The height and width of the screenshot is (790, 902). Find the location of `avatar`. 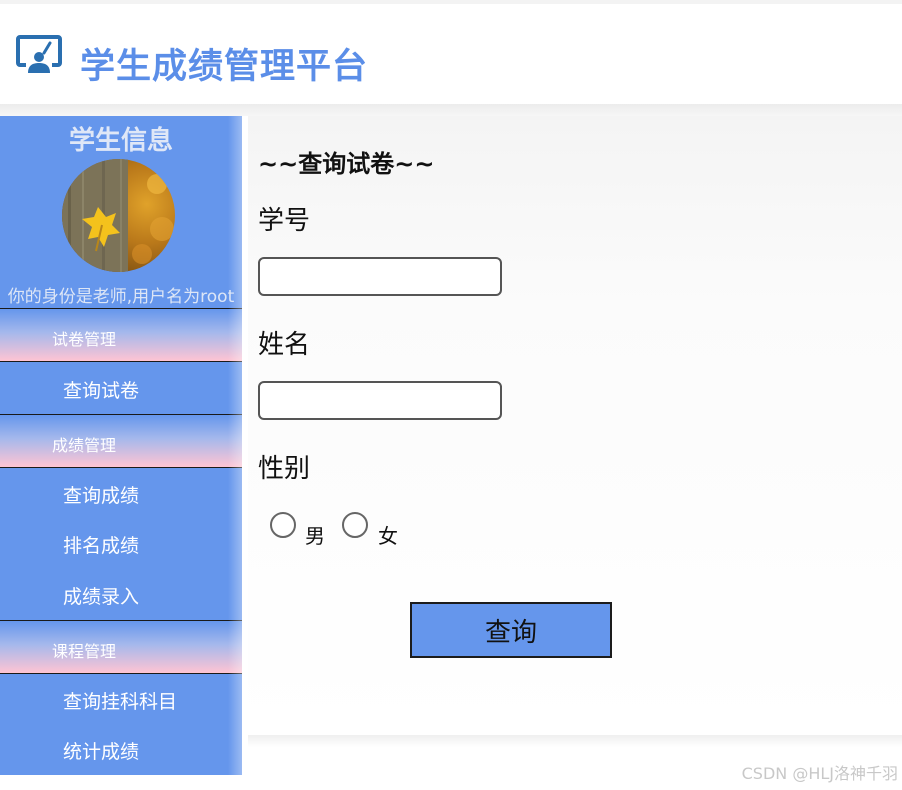

avatar is located at coordinates (118, 215).